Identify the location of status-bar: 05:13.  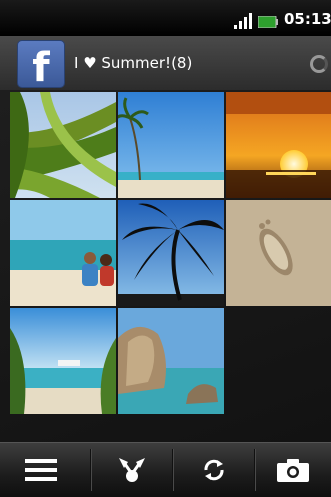
(165, 18).